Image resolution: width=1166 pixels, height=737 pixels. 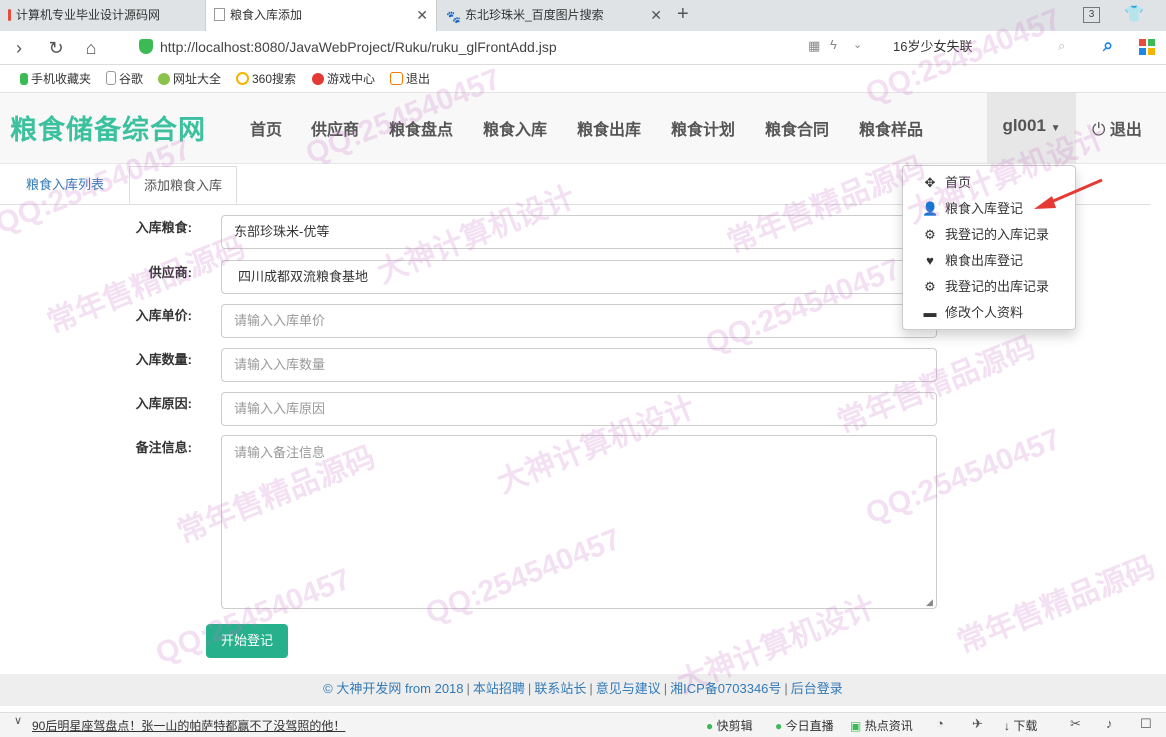 What do you see at coordinates (609, 128) in the screenshot?
I see `nav-stock-out: 粮食出库` at bounding box center [609, 128].